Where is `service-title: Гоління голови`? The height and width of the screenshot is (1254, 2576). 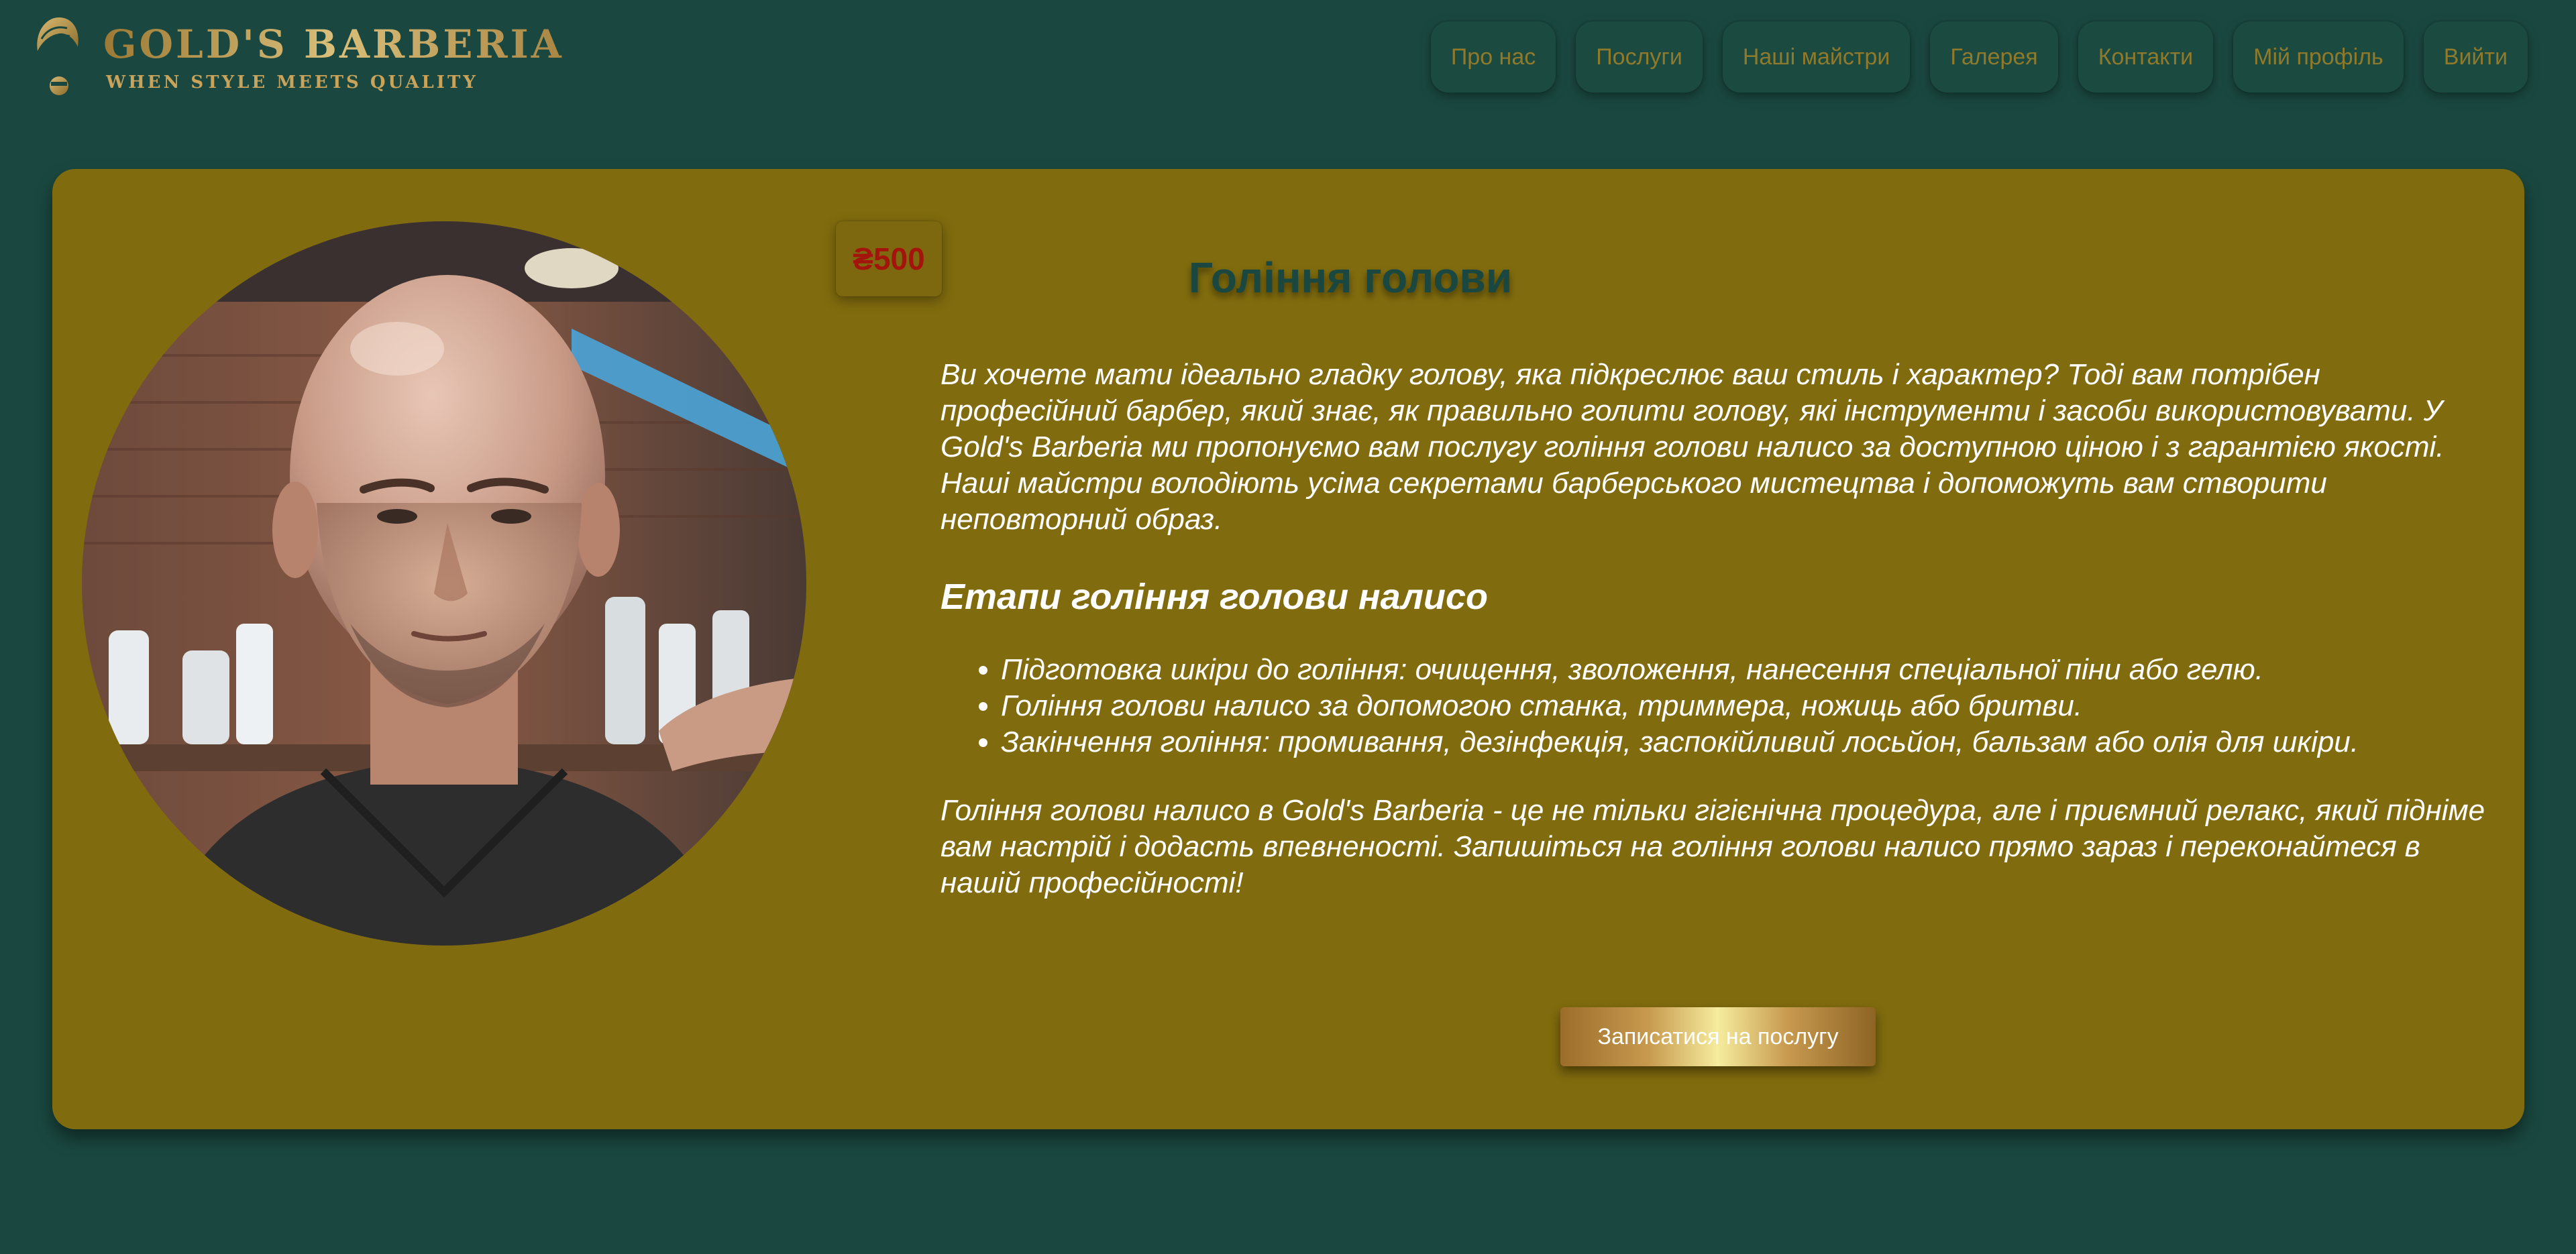
service-title: Гоління голови is located at coordinates (1350, 277).